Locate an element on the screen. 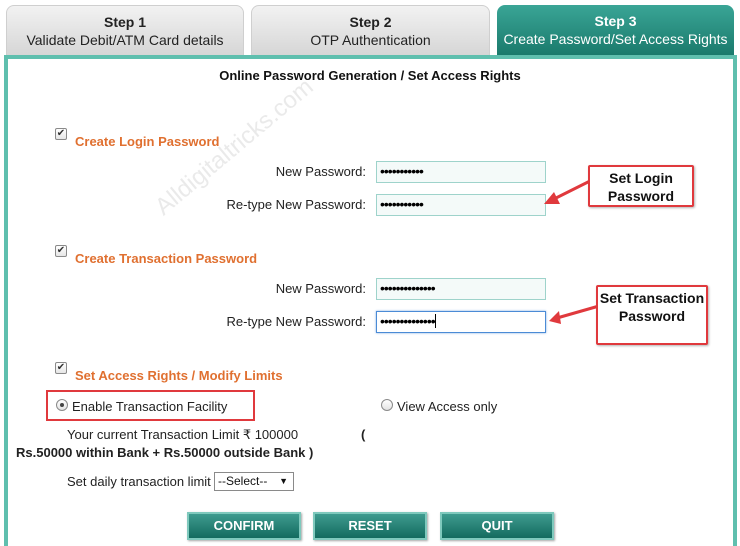 The width and height of the screenshot is (740, 546). login-password-checkbox: ✔ is located at coordinates (61, 134).